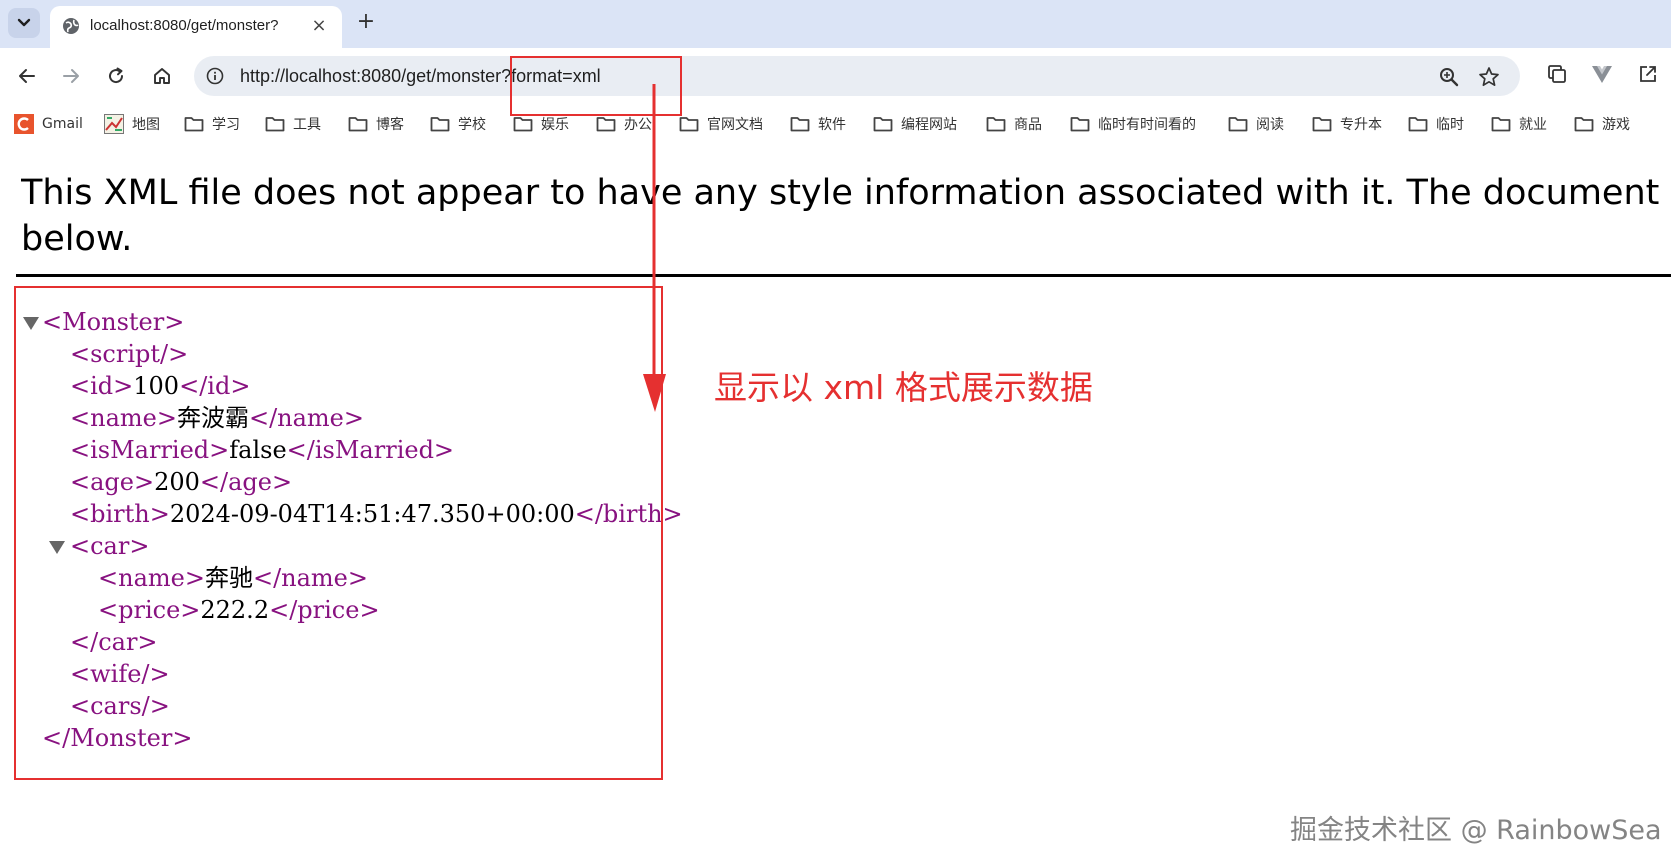  Describe the element at coordinates (903, 387) in the screenshot. I see `annotation-label: 显示以 xml 格式展示数据` at that location.